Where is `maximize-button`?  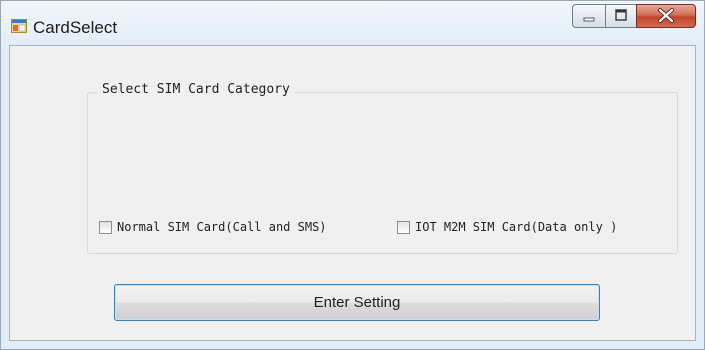
maximize-button is located at coordinates (621, 16).